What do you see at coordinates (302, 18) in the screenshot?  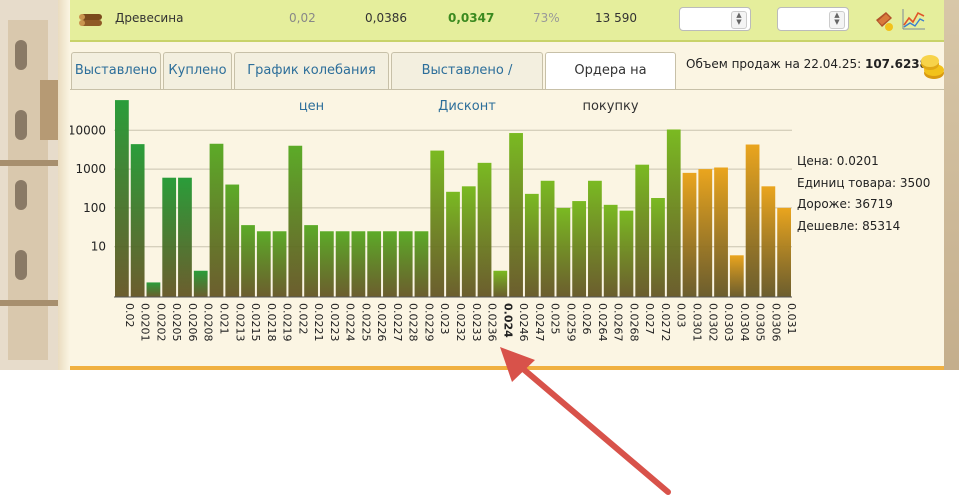 I see `resource-min-price: 0,02` at bounding box center [302, 18].